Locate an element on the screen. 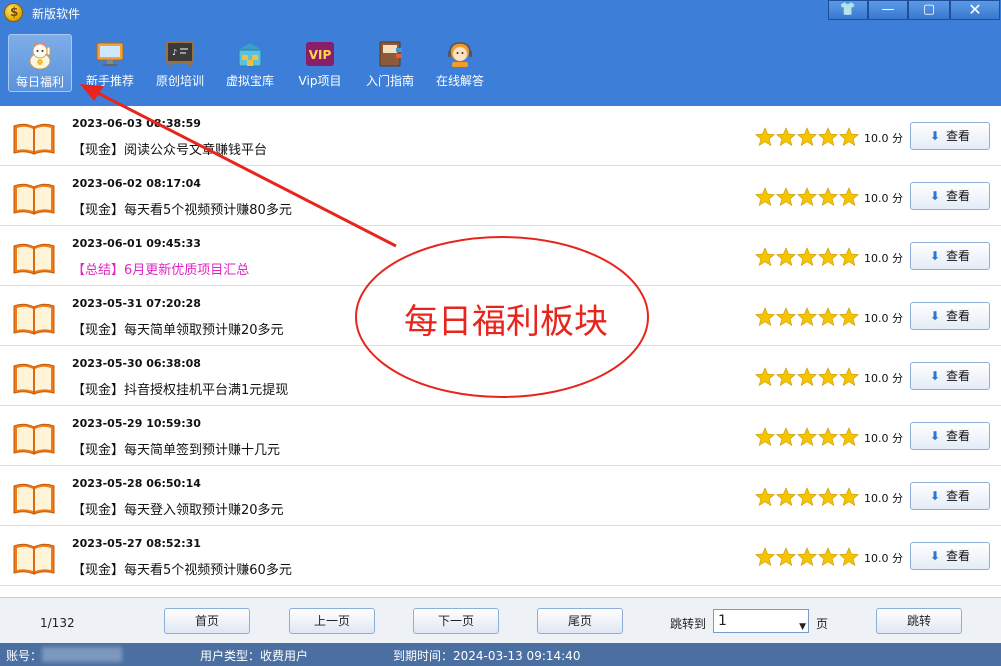  item-title: 【现金】每天简单签到预计赚十几元 is located at coordinates (176, 448).